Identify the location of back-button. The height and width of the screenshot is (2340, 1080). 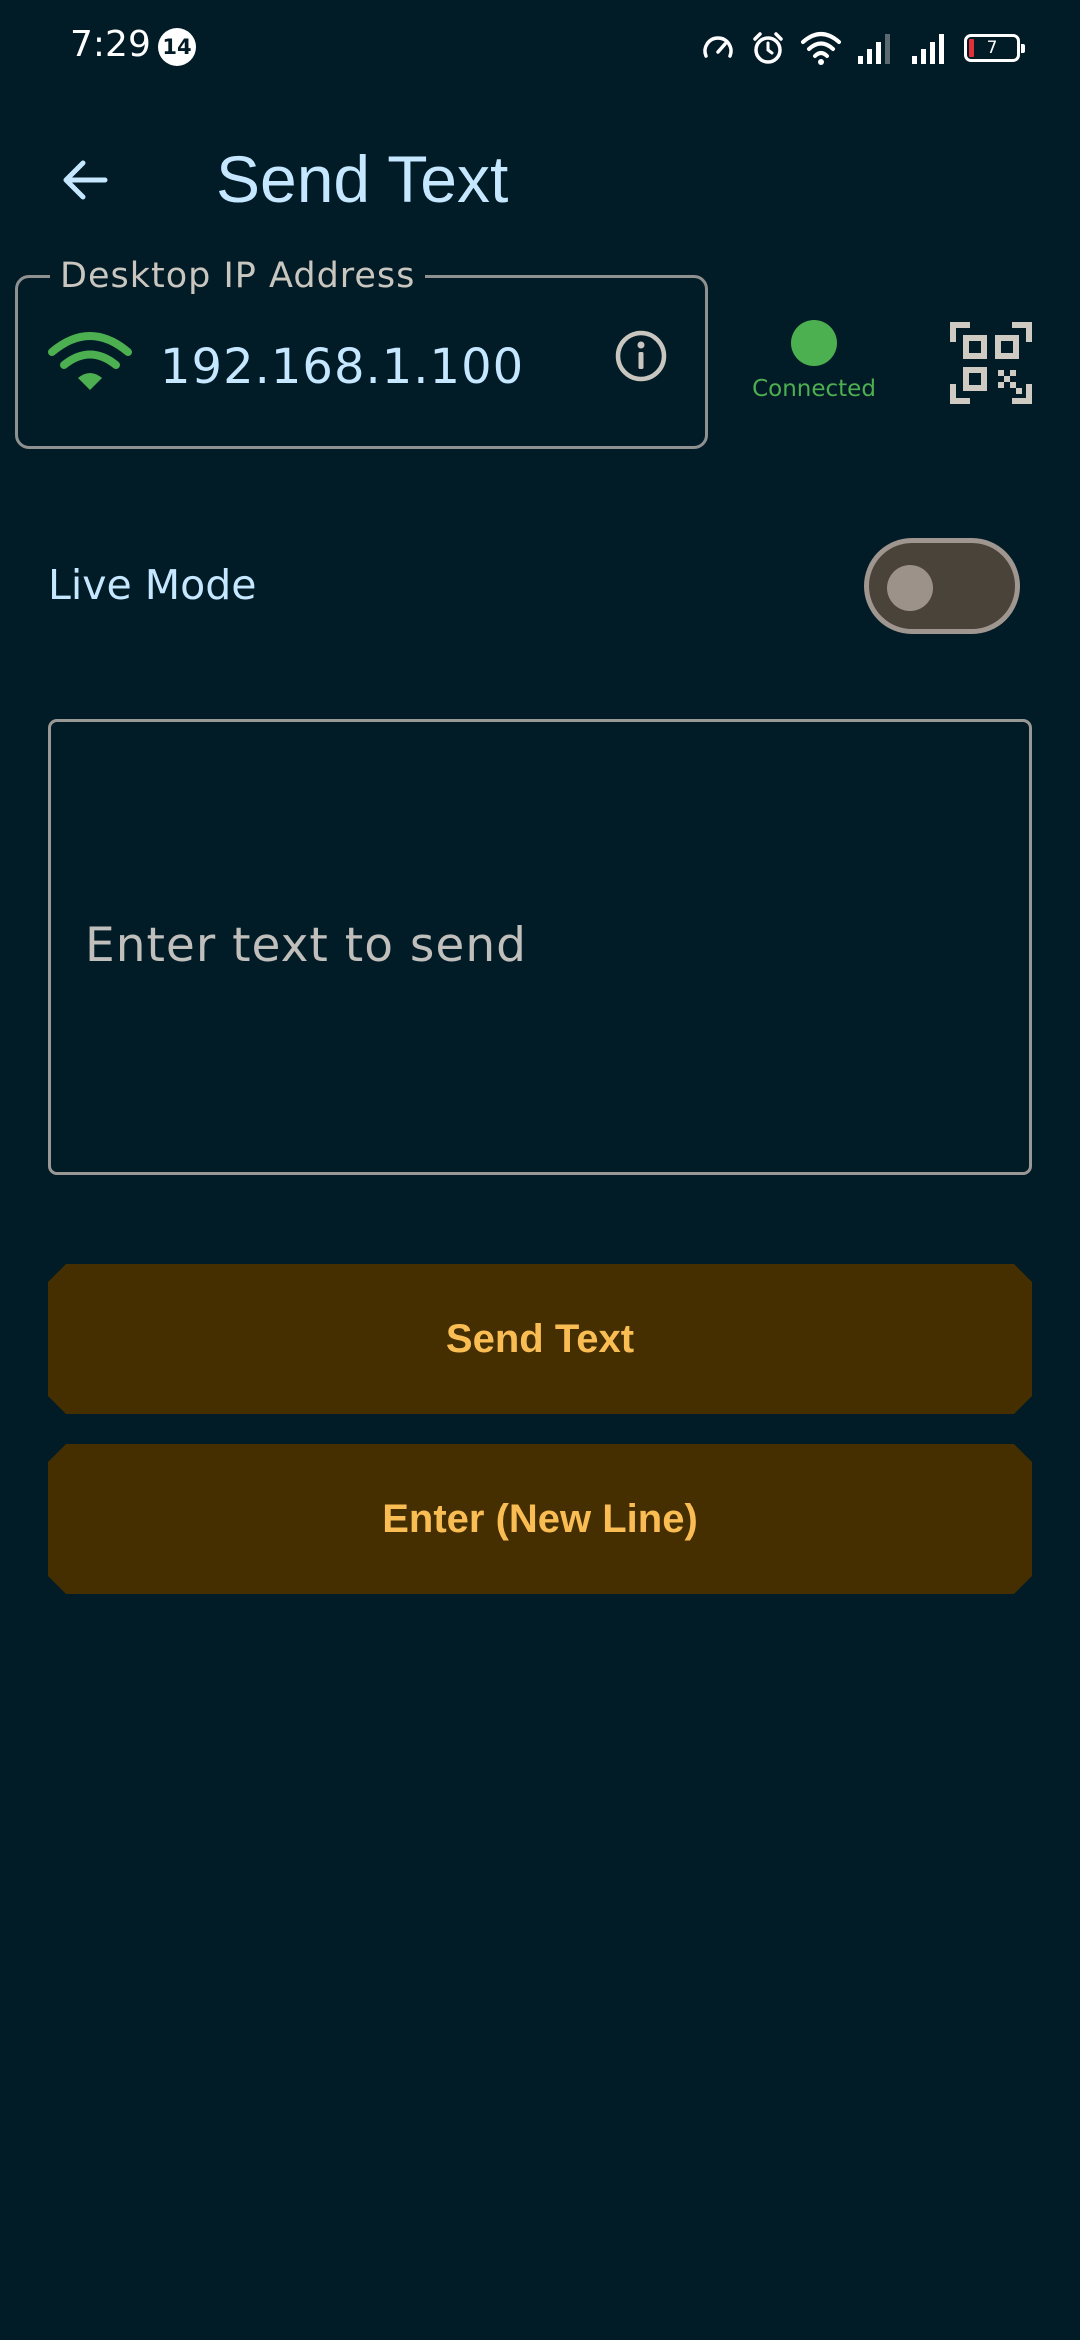
(85, 180).